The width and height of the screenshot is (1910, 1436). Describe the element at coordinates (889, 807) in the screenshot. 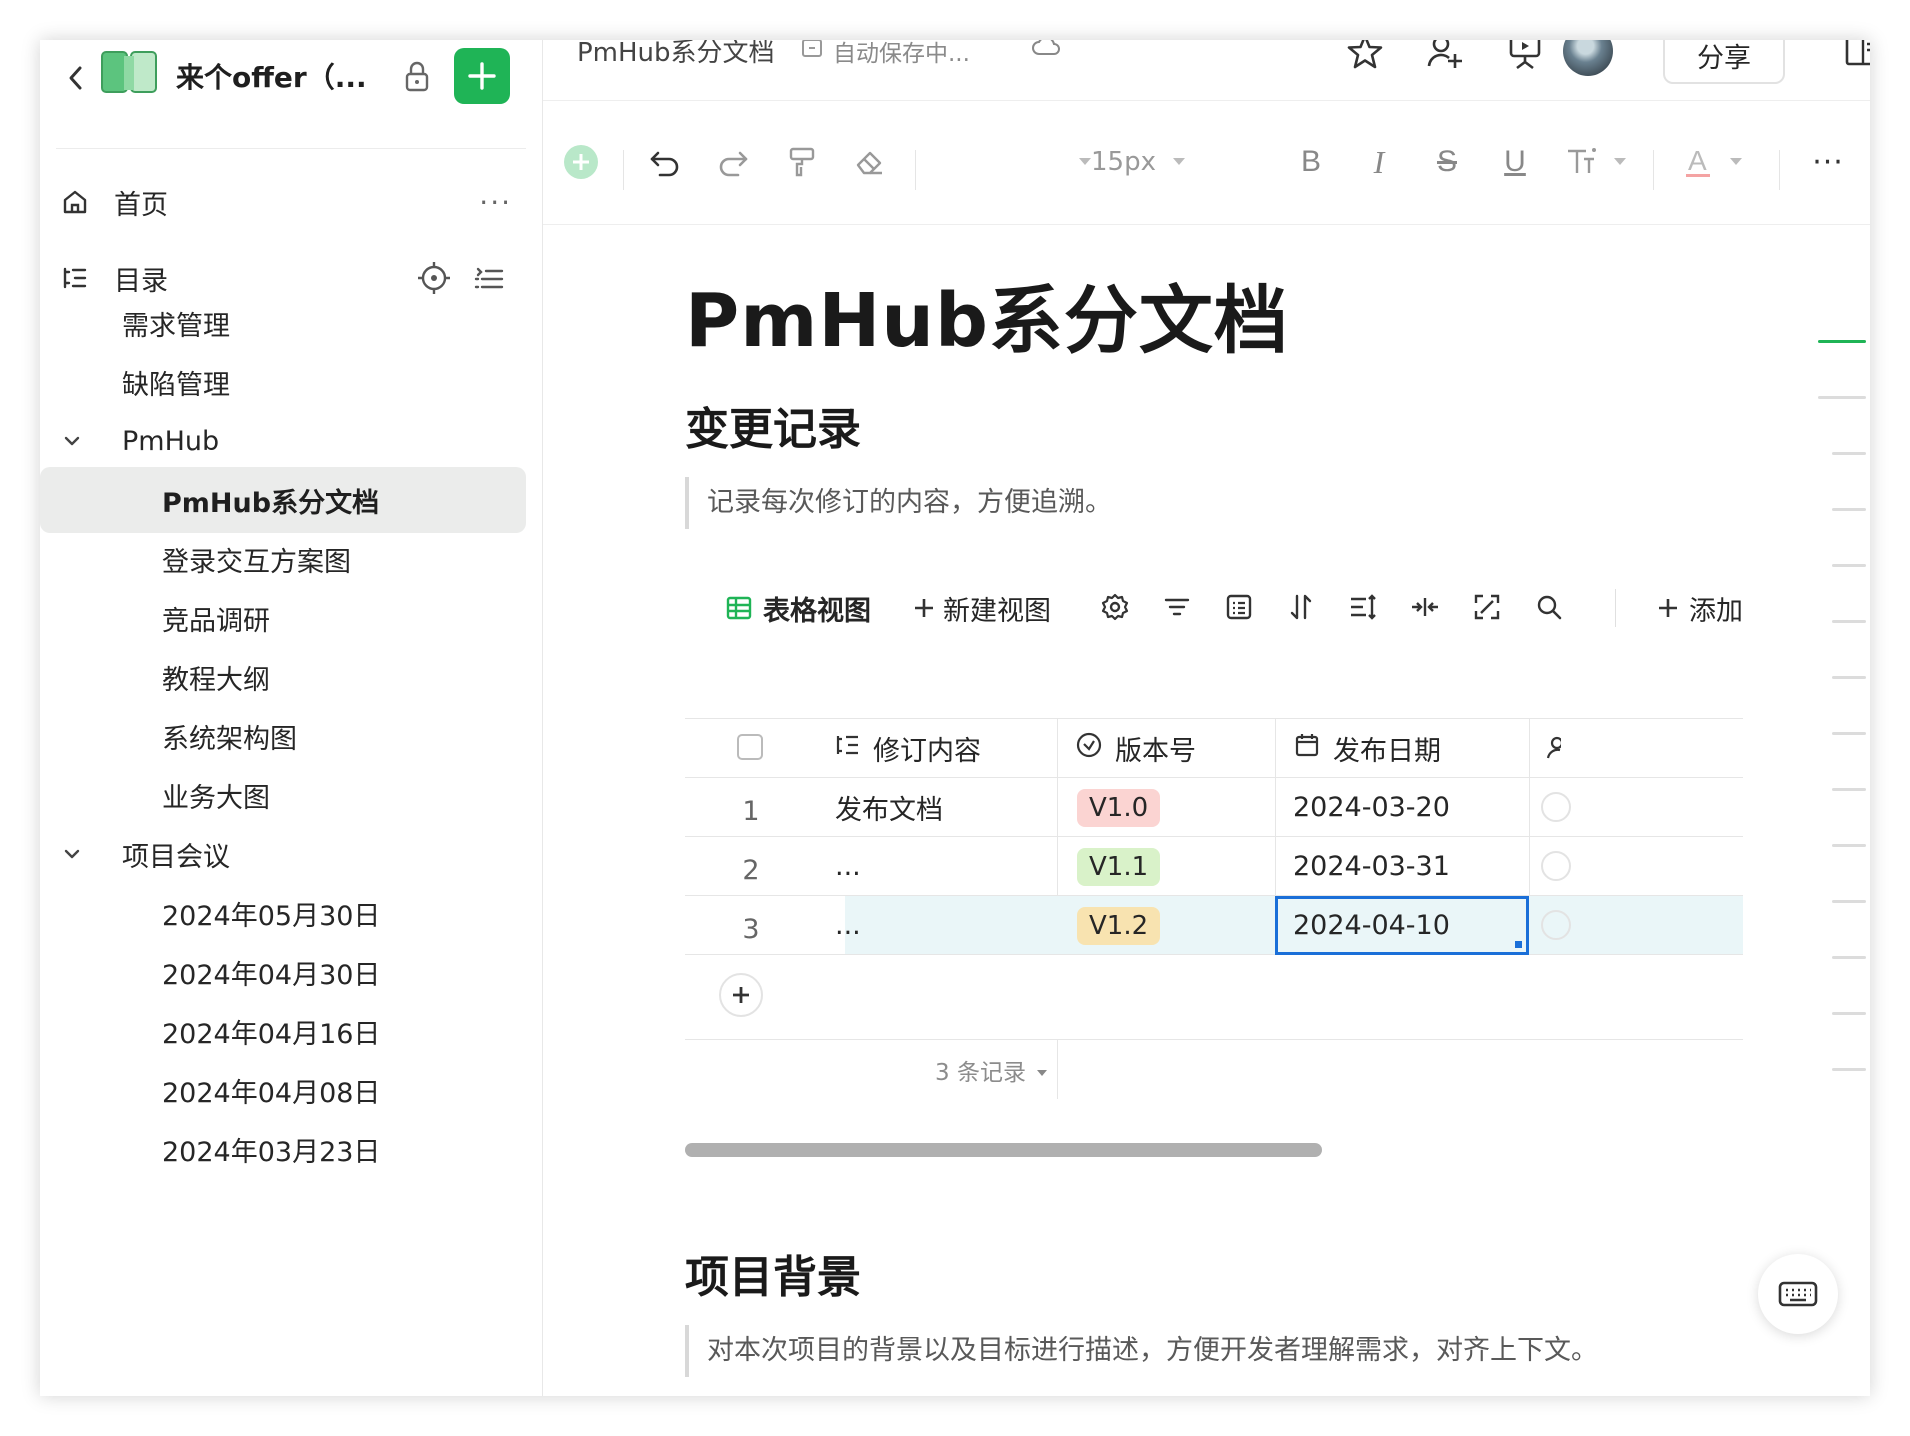

I see `cell-content: 发布文档` at that location.